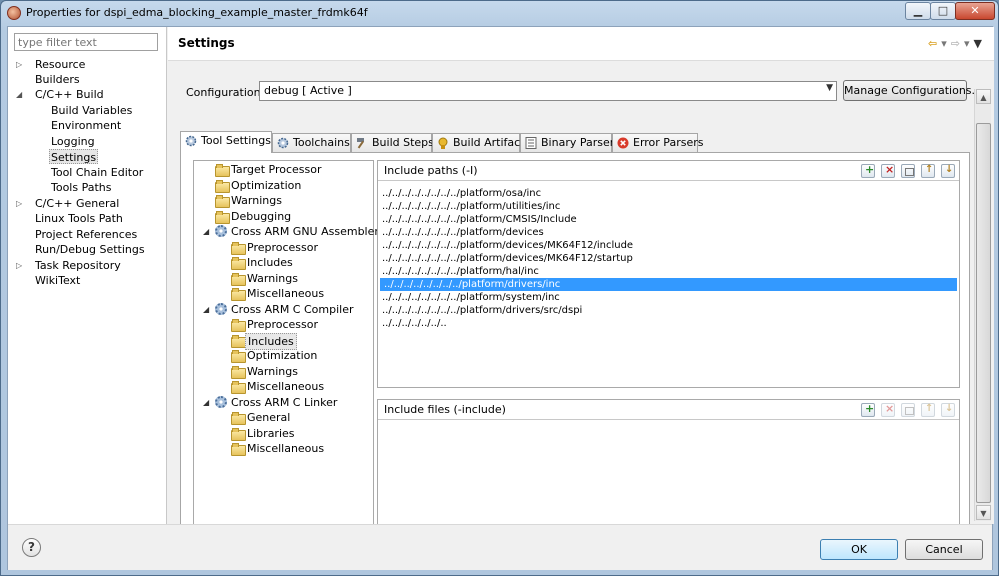 Image resolution: width=999 pixels, height=576 pixels. I want to click on history-nav: ⇦ ▾ ⇨ ▾ ▼, so click(953, 43).